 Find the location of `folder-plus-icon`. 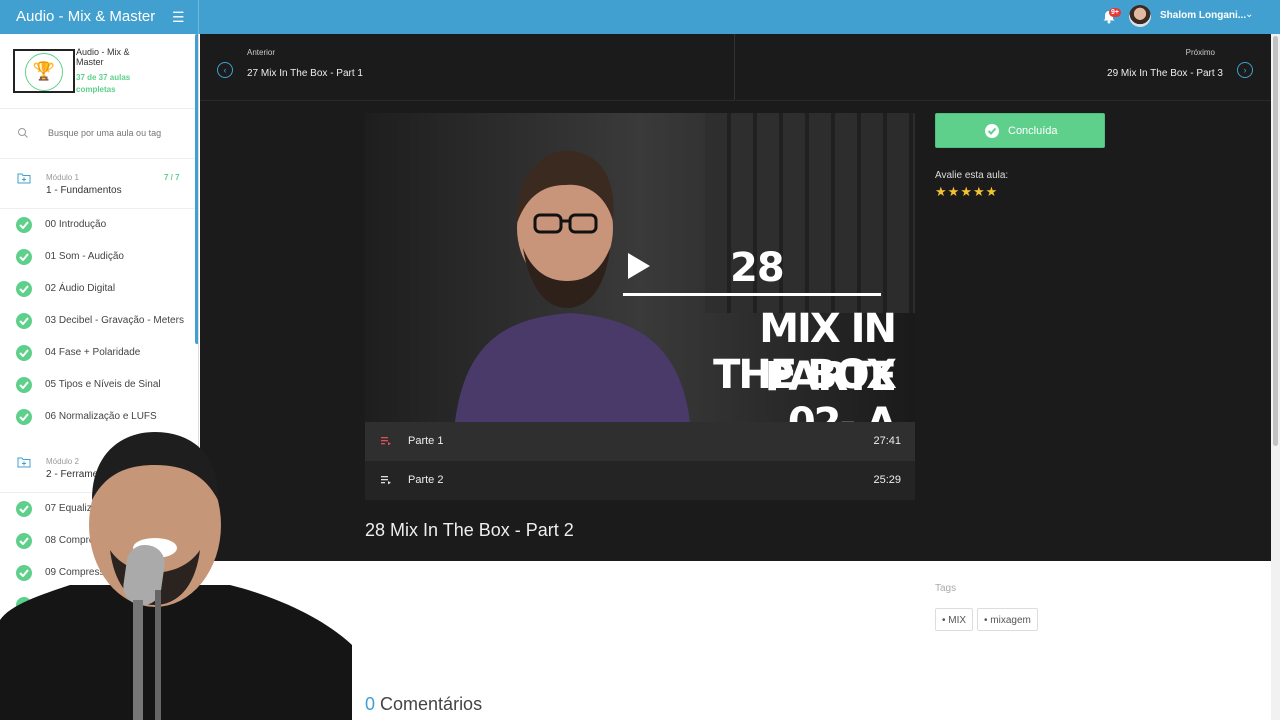

folder-plus-icon is located at coordinates (24, 178).